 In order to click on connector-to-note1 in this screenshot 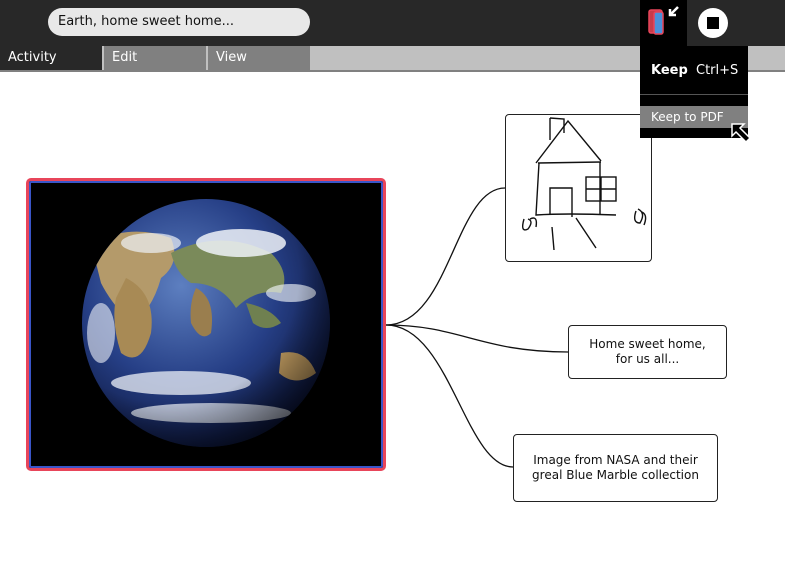, I will do `click(477, 338)`.